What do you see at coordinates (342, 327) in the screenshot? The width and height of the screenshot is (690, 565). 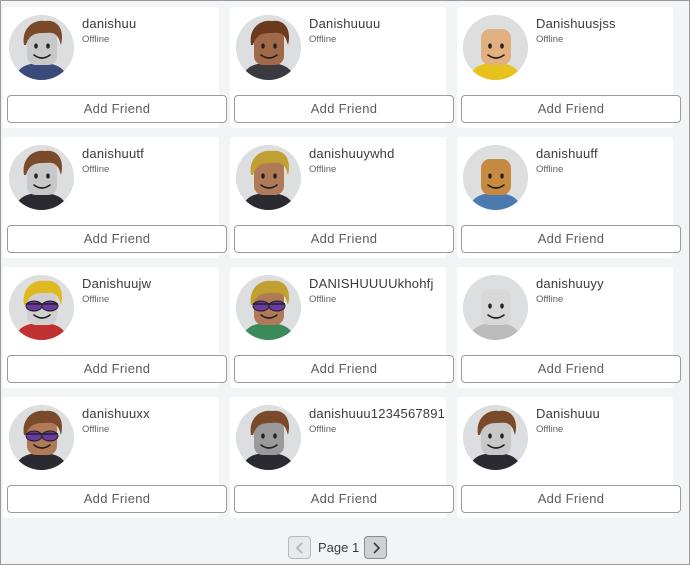 I see `friend-card: DANISHUUUUkhohfj Offline Add Friend` at bounding box center [342, 327].